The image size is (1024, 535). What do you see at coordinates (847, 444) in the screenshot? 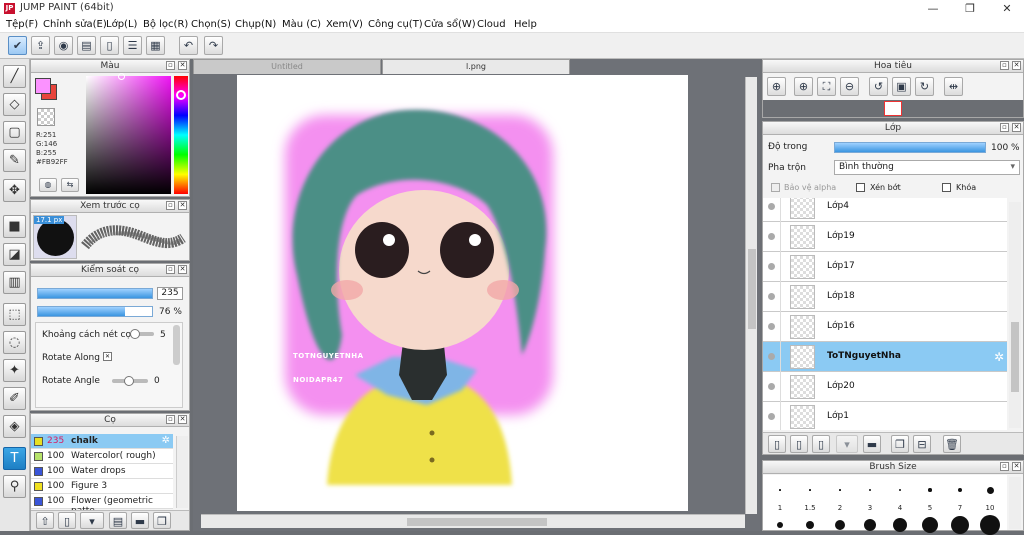
I see `add-layer-menu-icon: ▾` at bounding box center [847, 444].